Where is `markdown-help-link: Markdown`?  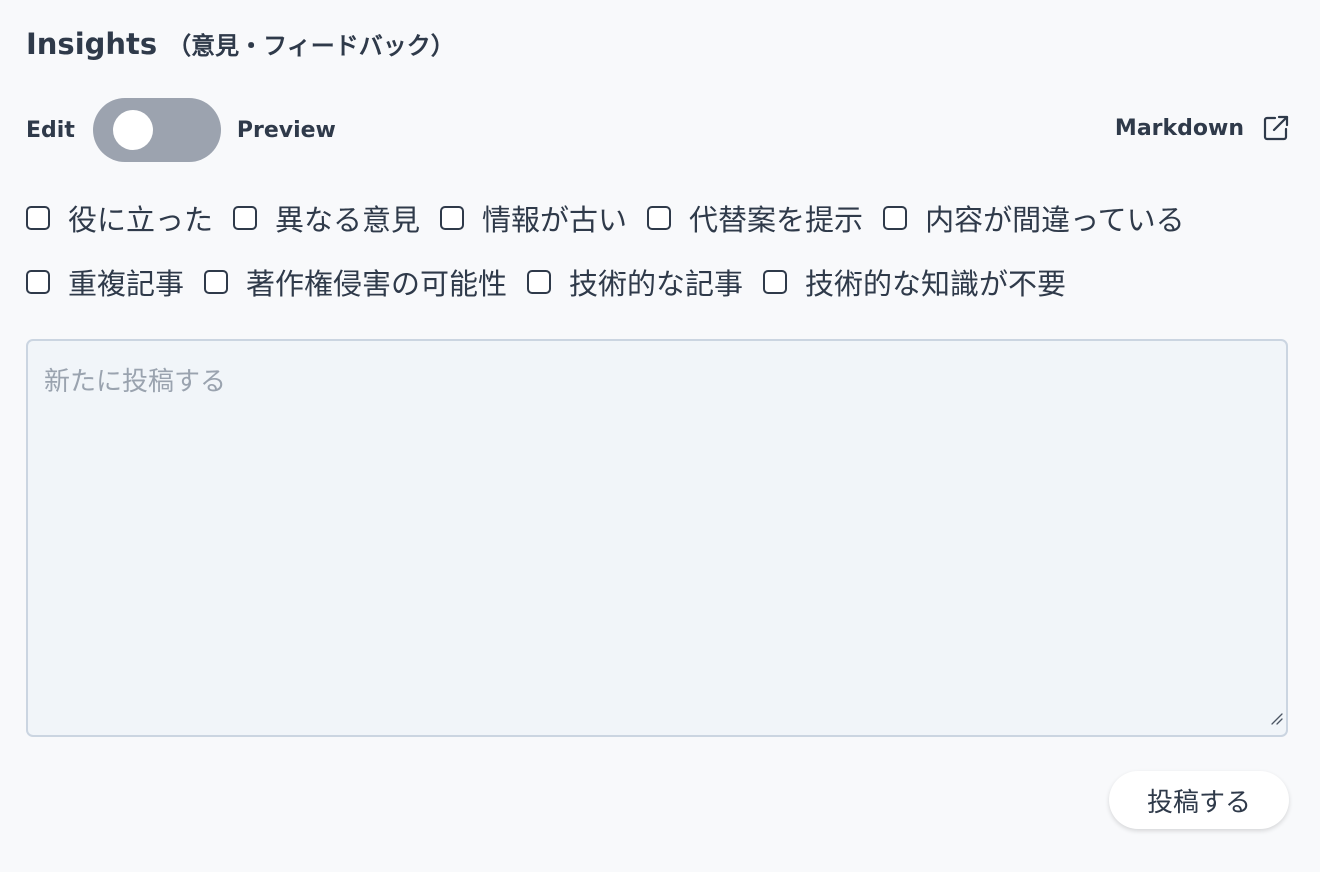 markdown-help-link: Markdown is located at coordinates (1202, 128).